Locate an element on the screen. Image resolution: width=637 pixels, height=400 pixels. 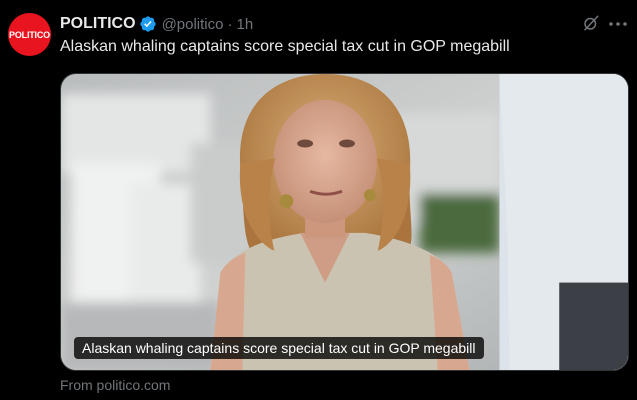
avatar-logo-text: POLITICO is located at coordinates (29, 34).